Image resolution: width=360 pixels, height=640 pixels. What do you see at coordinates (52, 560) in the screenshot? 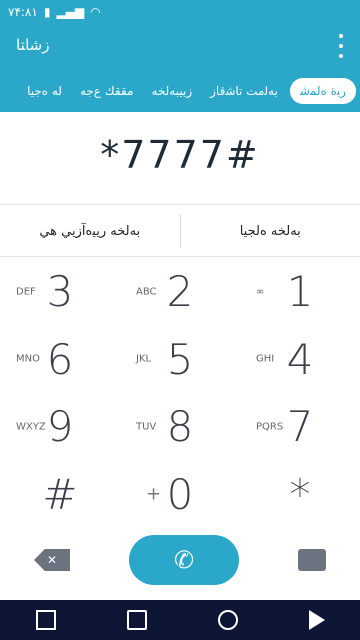
I see `backspace-icon: ✕` at bounding box center [52, 560].